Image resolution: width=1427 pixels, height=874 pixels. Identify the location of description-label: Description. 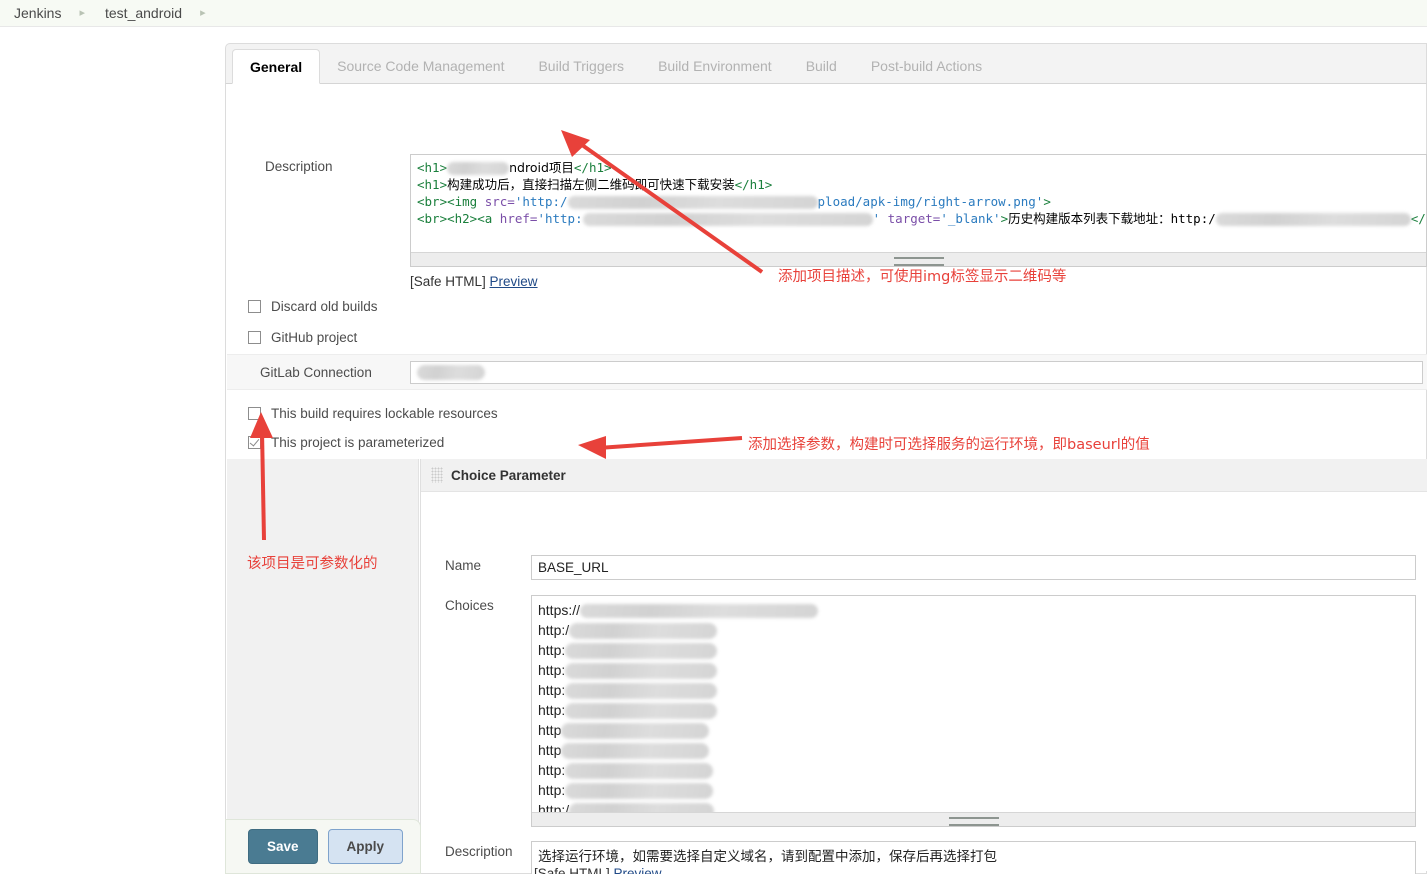
(299, 166).